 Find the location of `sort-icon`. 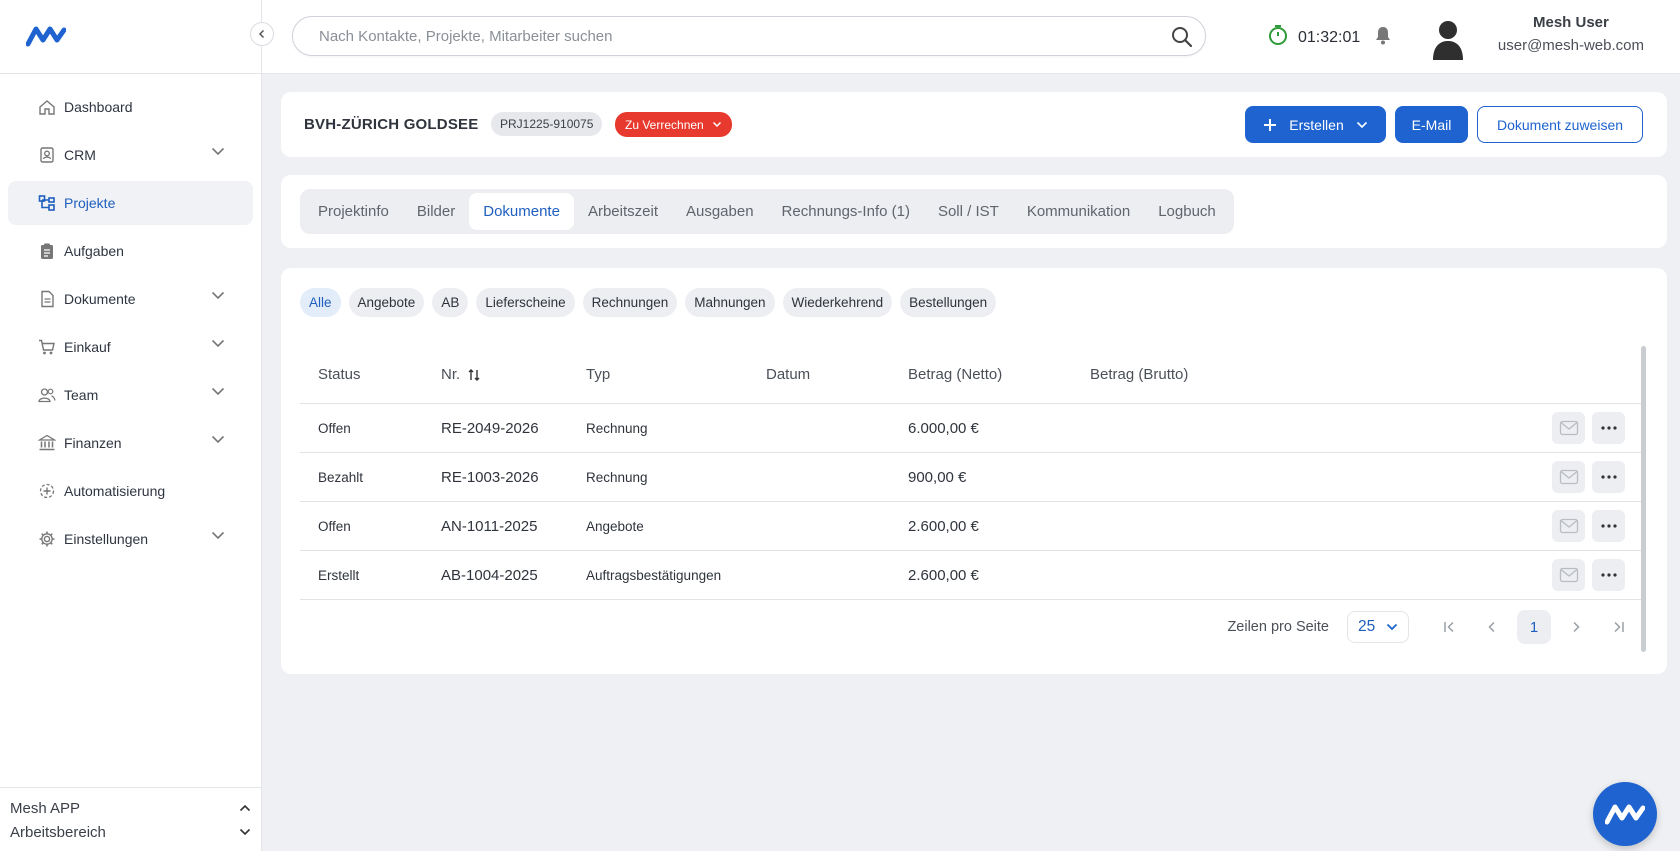

sort-icon is located at coordinates (474, 375).